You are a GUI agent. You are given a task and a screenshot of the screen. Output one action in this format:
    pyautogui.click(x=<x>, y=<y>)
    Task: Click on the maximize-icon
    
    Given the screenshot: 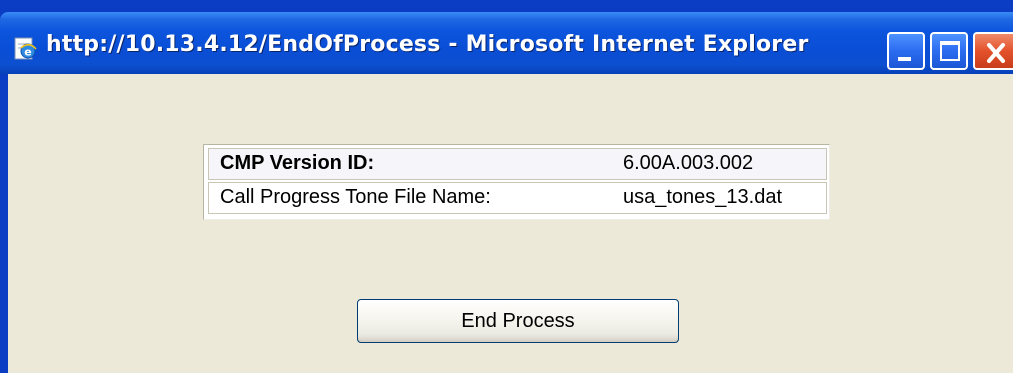 What is the action you would take?
    pyautogui.click(x=950, y=51)
    